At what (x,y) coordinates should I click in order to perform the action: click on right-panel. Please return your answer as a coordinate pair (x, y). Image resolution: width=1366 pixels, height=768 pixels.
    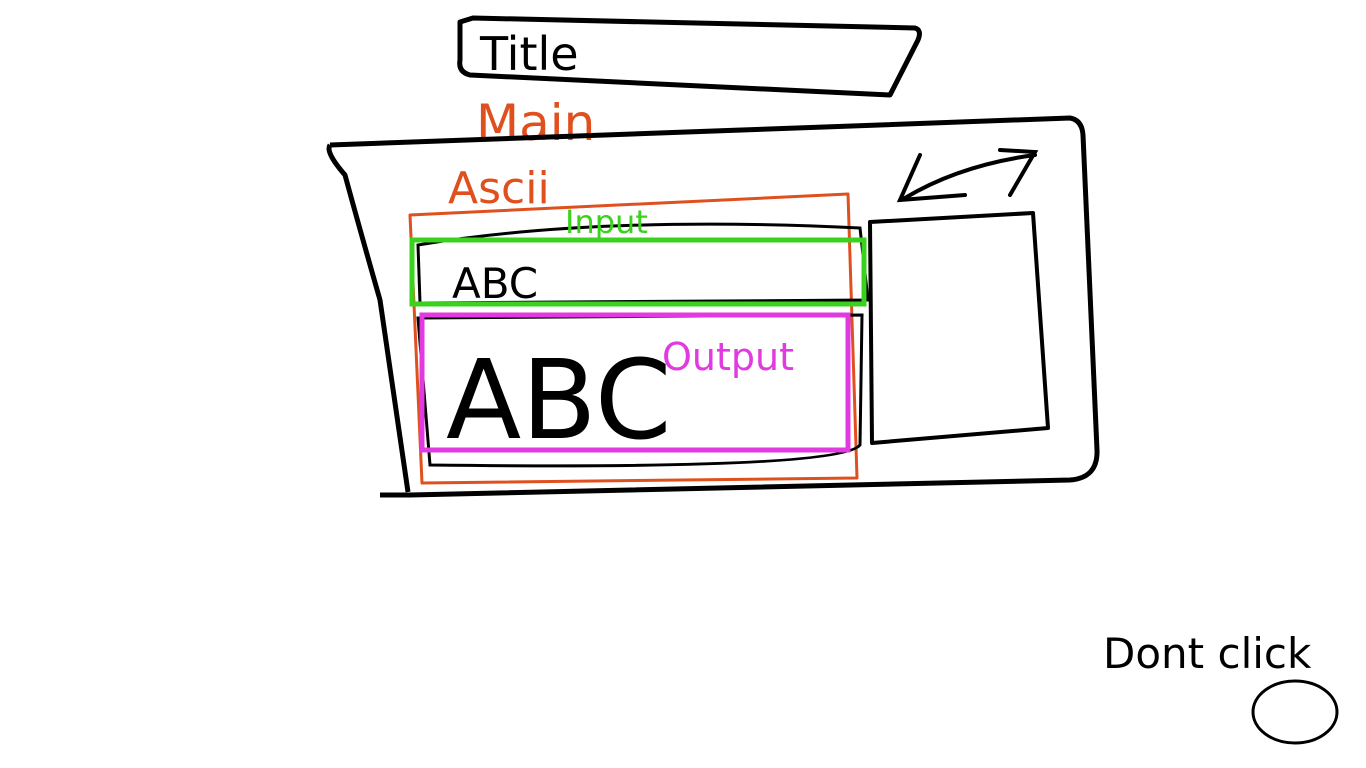
    Looking at the image, I should click on (959, 328).